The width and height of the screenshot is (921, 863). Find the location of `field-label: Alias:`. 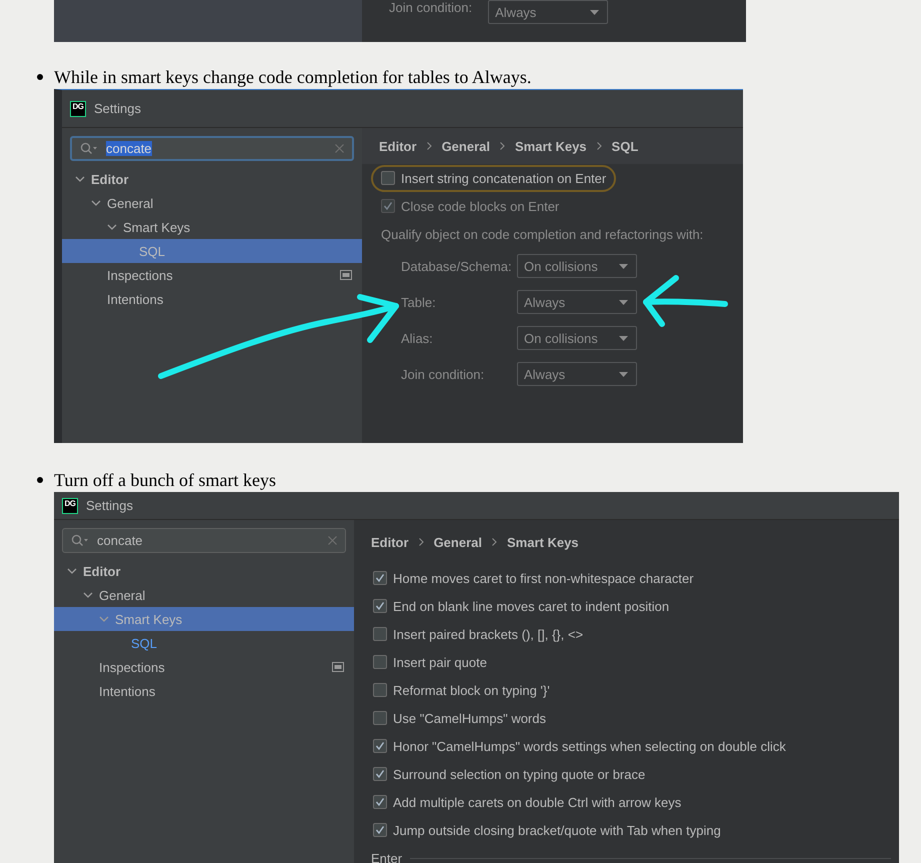

field-label: Alias: is located at coordinates (417, 338).